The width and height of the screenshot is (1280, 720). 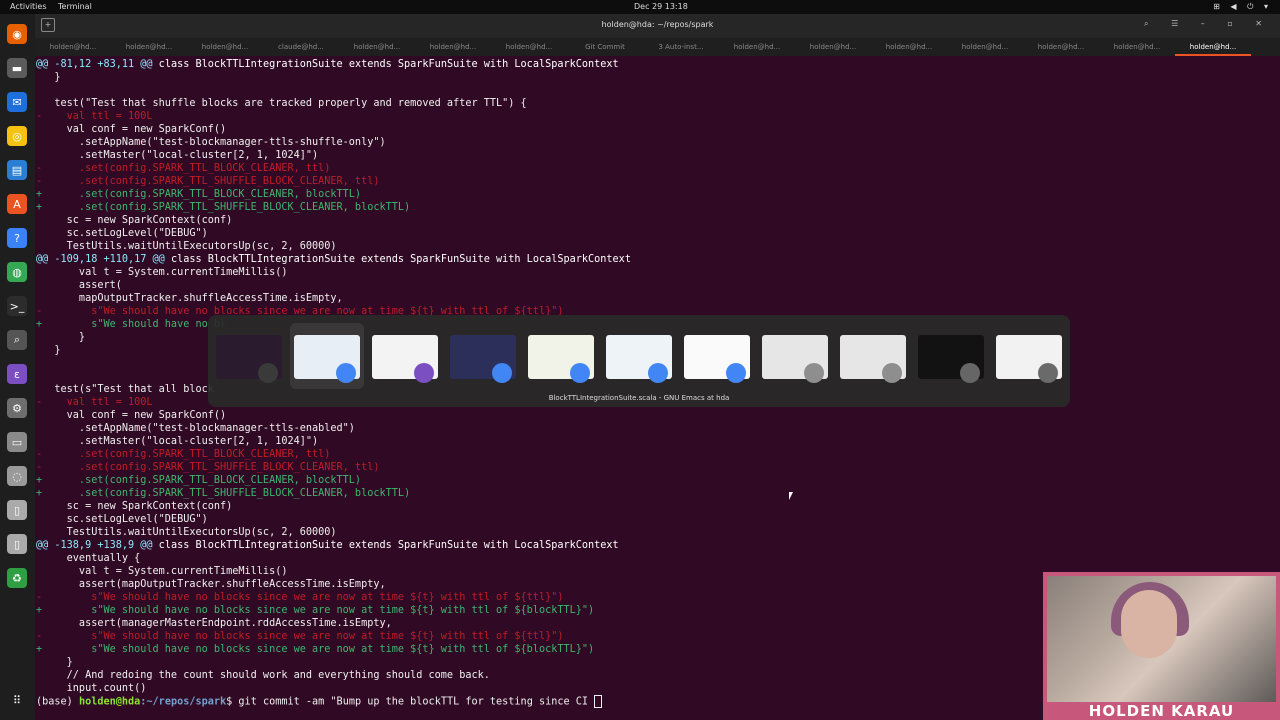 What do you see at coordinates (17, 442) in the screenshot?
I see `ssd-icon: ▭` at bounding box center [17, 442].